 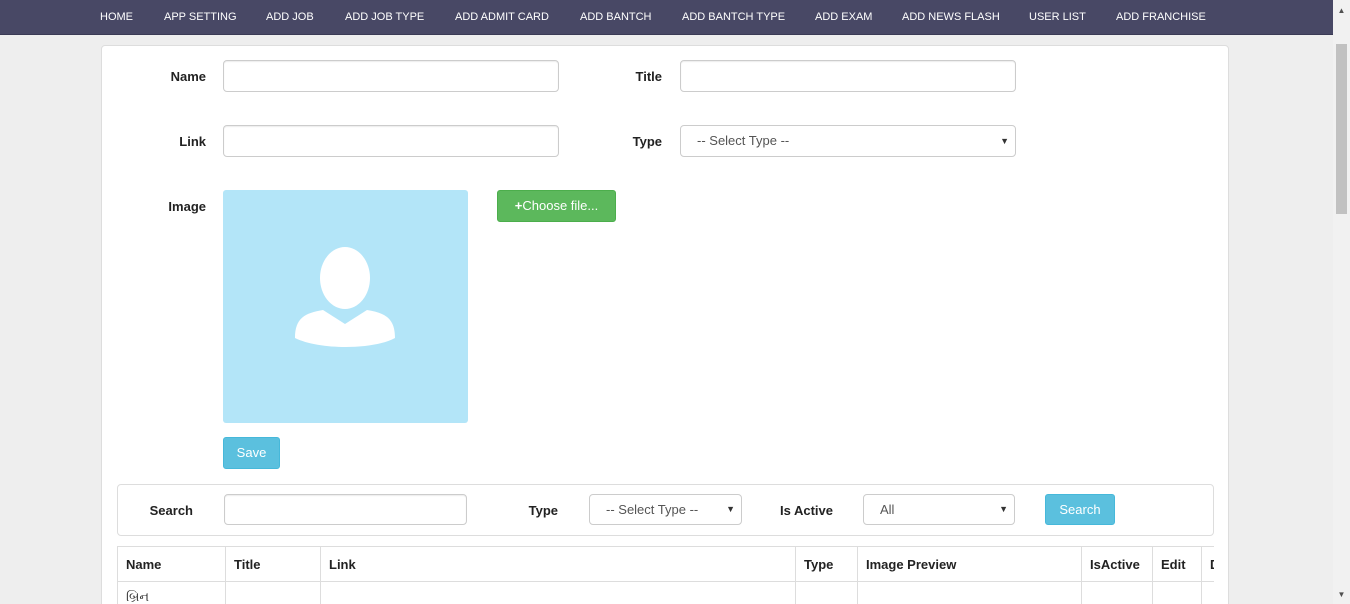 I want to click on cell-edit, so click(x=1177, y=592).